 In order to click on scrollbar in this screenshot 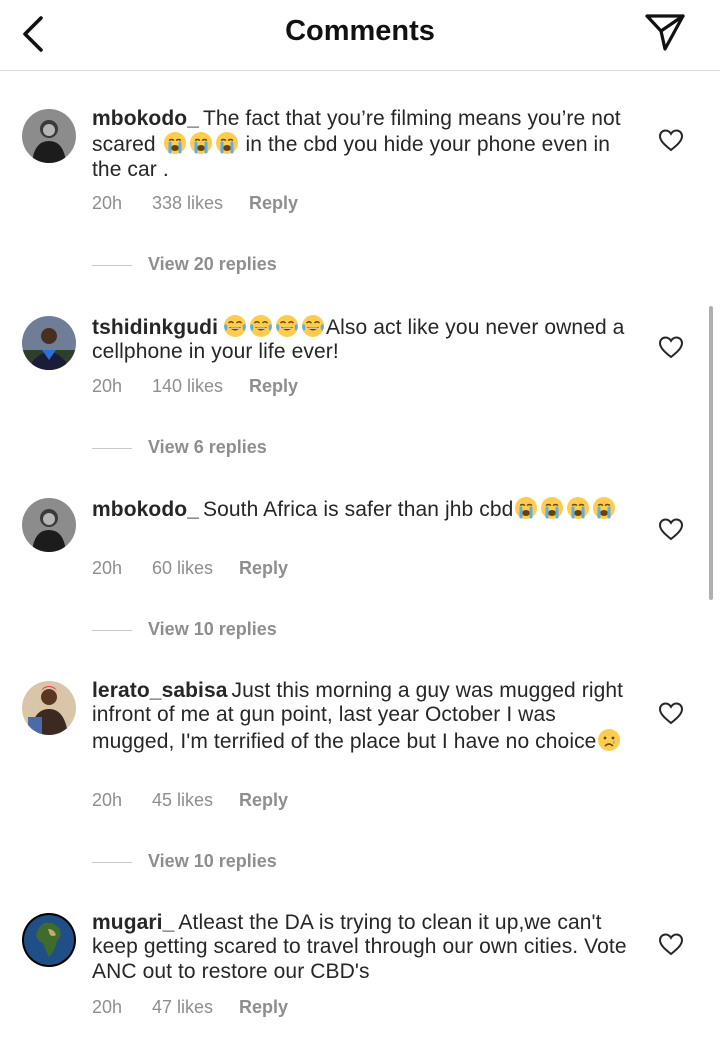, I will do `click(711, 453)`.